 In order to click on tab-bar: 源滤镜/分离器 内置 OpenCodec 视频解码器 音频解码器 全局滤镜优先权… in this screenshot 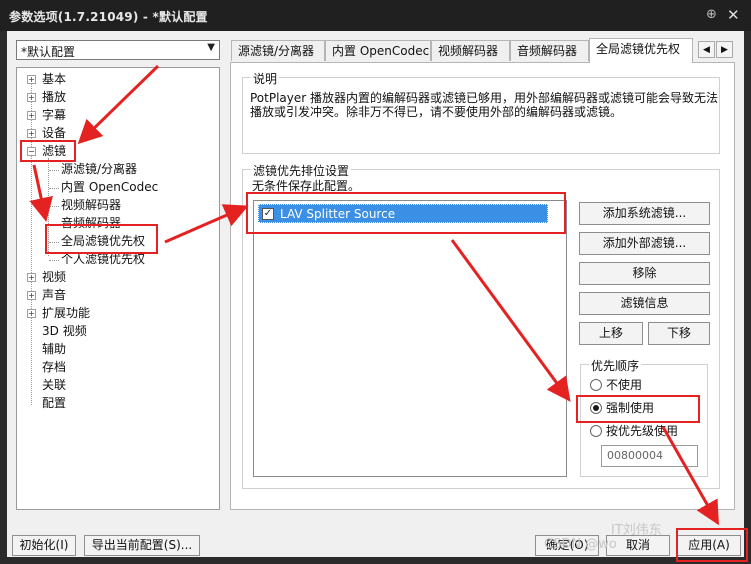, I will do `click(483, 50)`.